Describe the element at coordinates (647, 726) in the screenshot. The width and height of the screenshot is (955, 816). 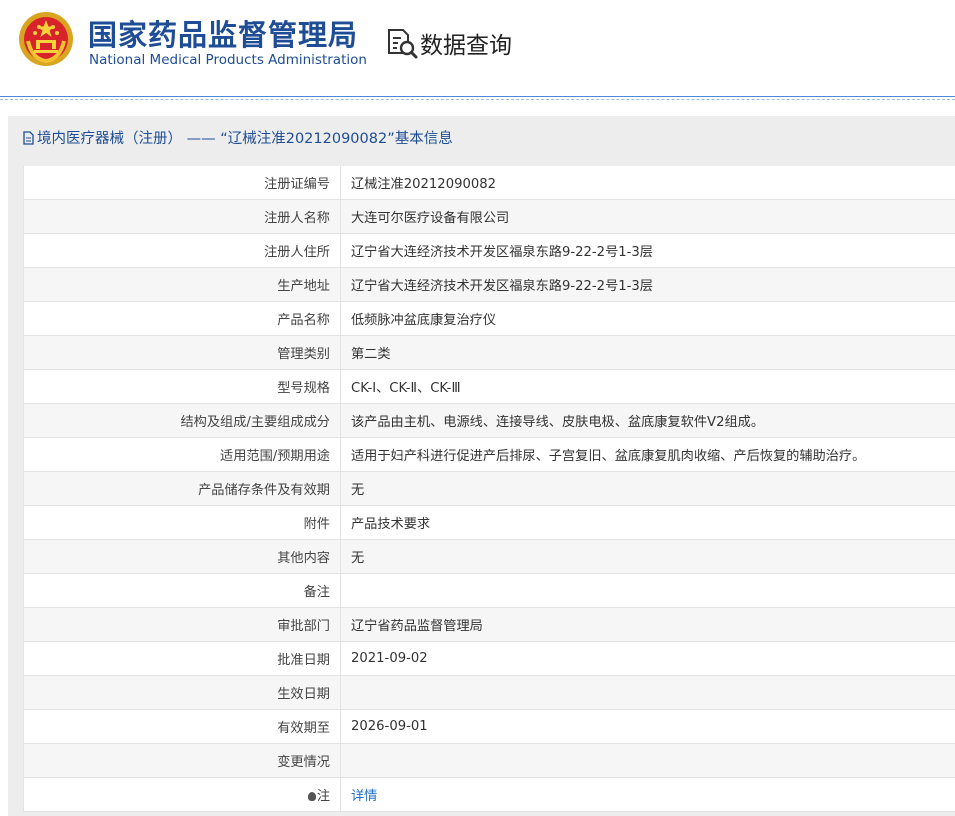
I see `field-value: 2026-09-01` at that location.